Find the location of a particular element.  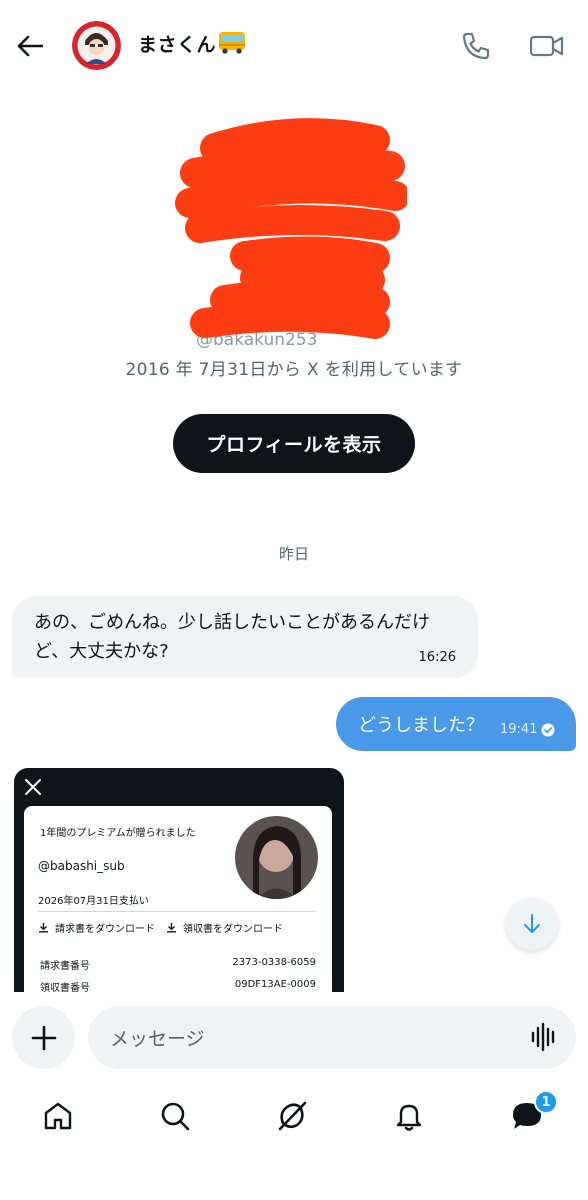

download-receipt-link: 領収書をダウンロード is located at coordinates (224, 927).